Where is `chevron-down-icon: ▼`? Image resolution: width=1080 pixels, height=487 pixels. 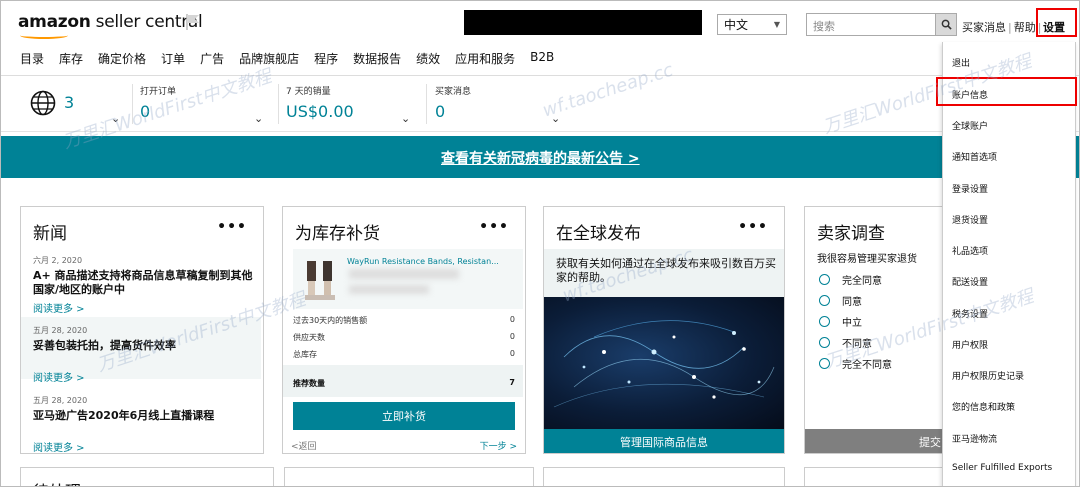
chevron-down-icon: ▼ is located at coordinates (776, 24).